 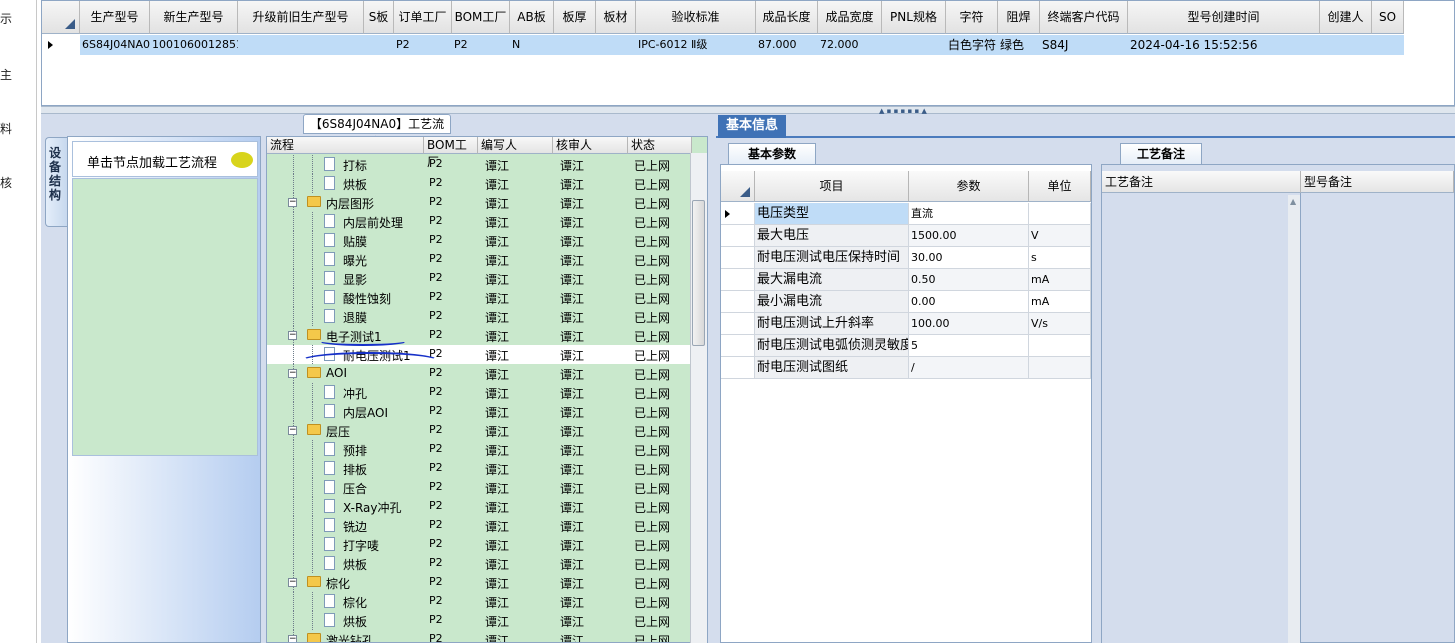 I want to click on top-row-cell: 10010600128517, so click(x=194, y=45).